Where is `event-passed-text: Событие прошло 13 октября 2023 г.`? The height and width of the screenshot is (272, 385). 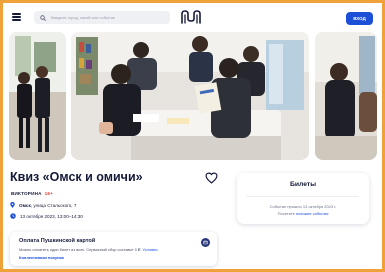 event-passed-text: Событие прошло 13 октября 2023 г. is located at coordinates (303, 206).